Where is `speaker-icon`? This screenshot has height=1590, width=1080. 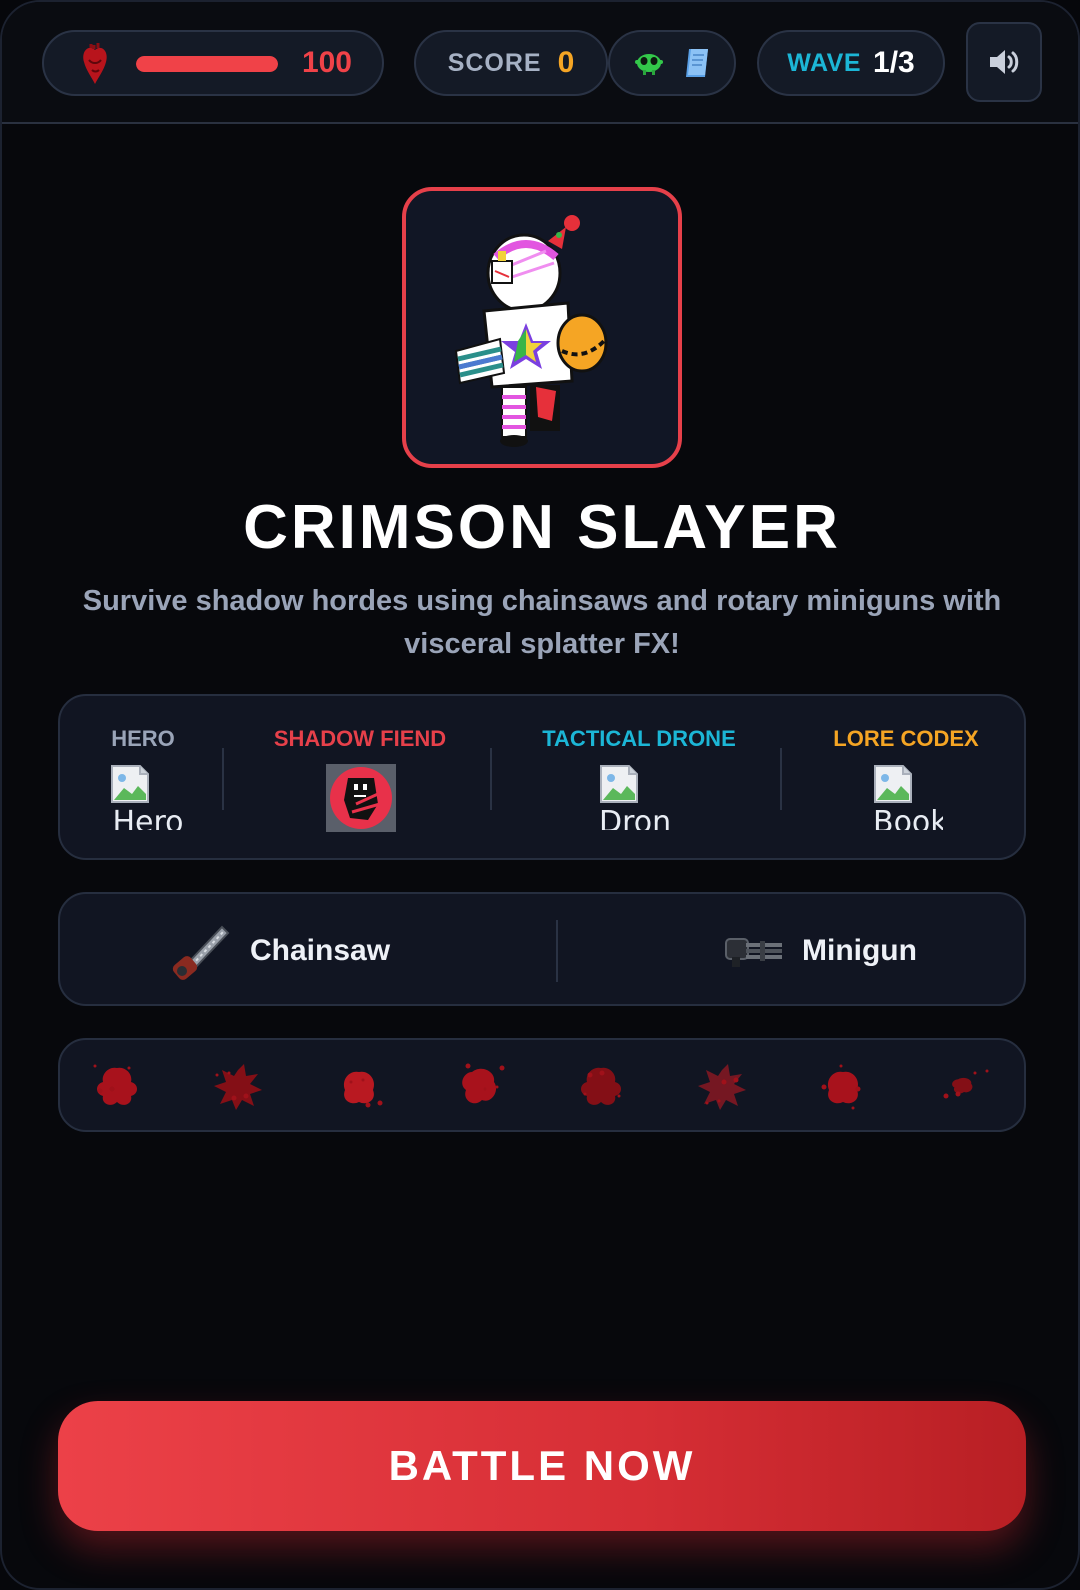 speaker-icon is located at coordinates (1004, 62).